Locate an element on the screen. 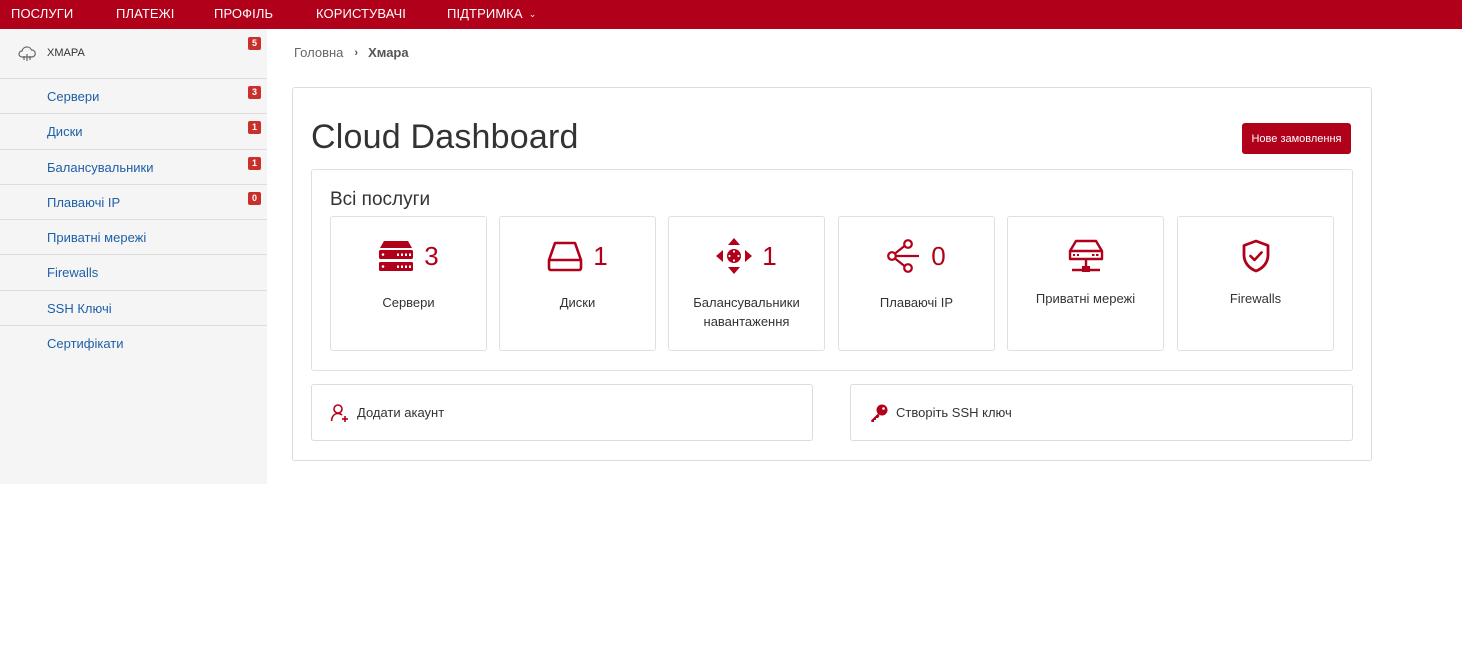 This screenshot has width=1462, height=648. count-badge: 3 is located at coordinates (254, 92).